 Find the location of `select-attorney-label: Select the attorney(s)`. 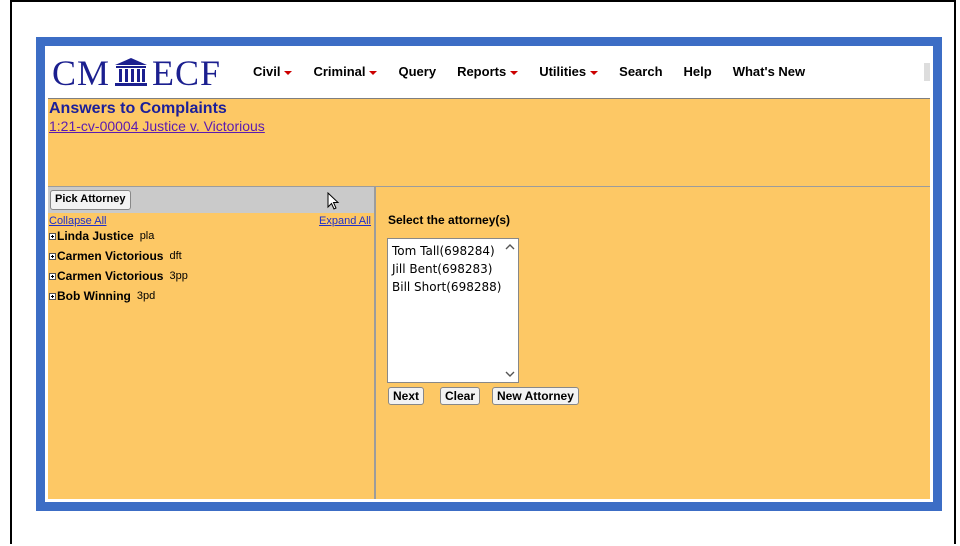

select-attorney-label: Select the attorney(s) is located at coordinates (449, 220).